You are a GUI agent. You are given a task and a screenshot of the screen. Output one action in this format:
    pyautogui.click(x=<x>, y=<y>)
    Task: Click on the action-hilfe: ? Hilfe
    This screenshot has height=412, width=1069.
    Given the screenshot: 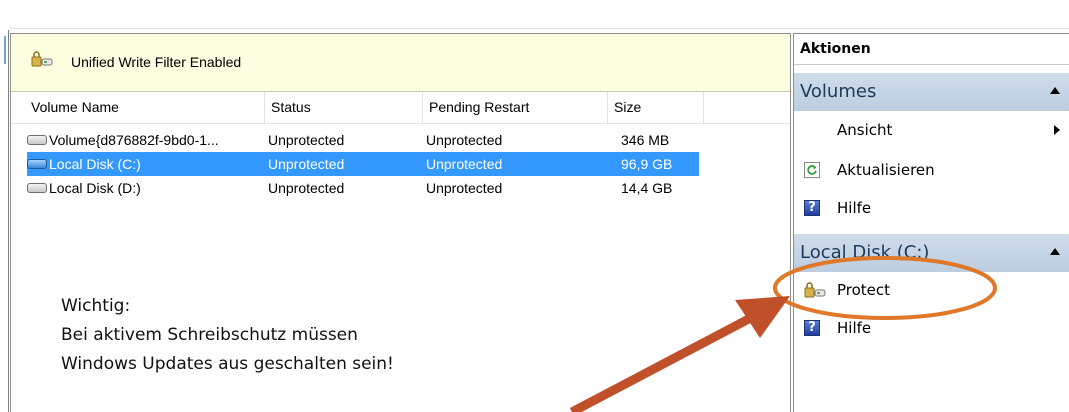 What is the action you would take?
    pyautogui.click(x=931, y=208)
    